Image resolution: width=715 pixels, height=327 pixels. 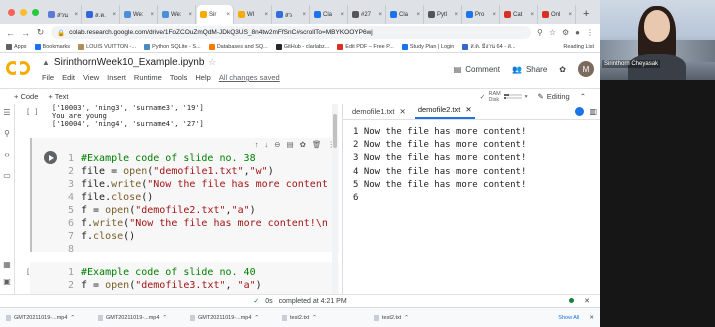 I want to click on close-window-button, so click(x=11, y=12).